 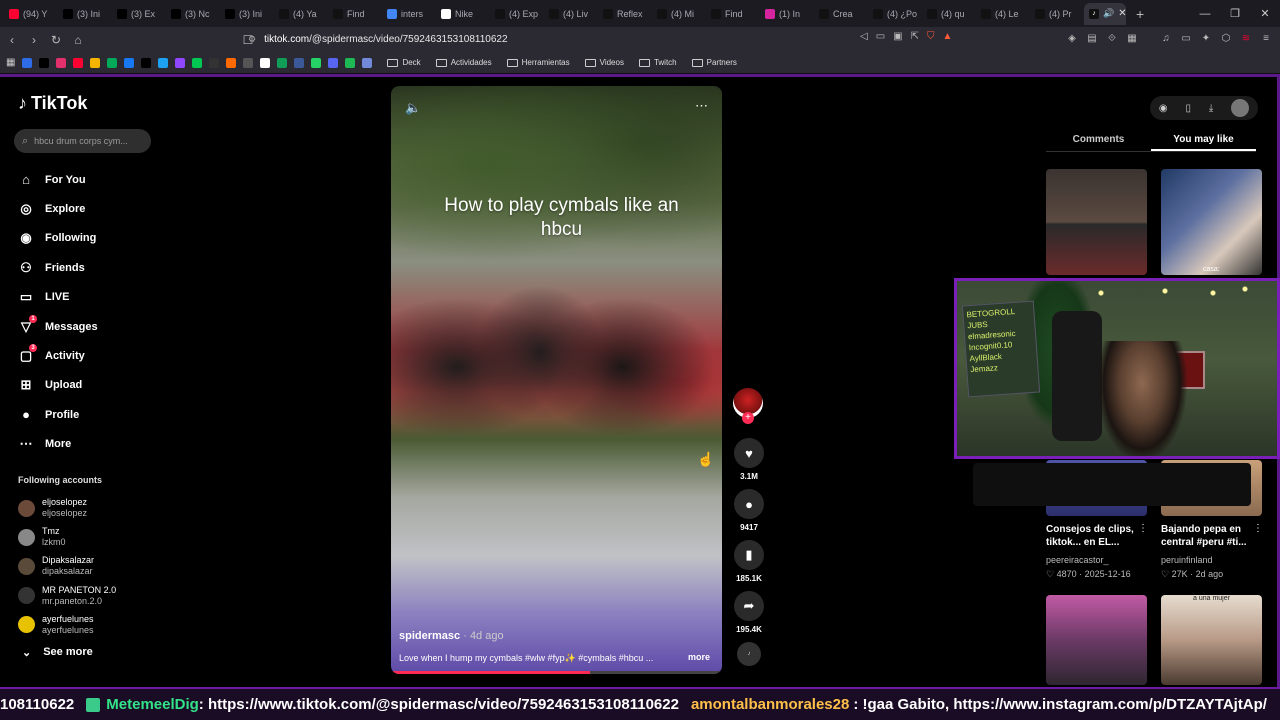 I want to click on bookmark-folder: Videos, so click(x=604, y=62).